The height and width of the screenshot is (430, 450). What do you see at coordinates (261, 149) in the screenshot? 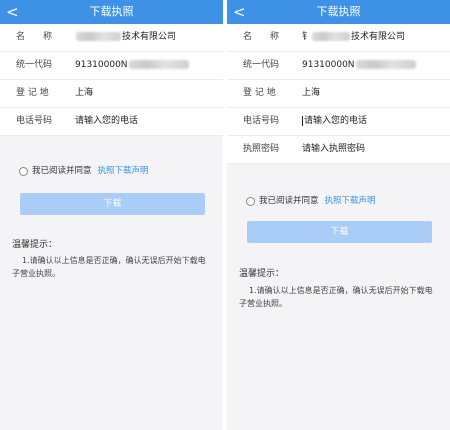
I see `field-label: 执照密码` at bounding box center [261, 149].